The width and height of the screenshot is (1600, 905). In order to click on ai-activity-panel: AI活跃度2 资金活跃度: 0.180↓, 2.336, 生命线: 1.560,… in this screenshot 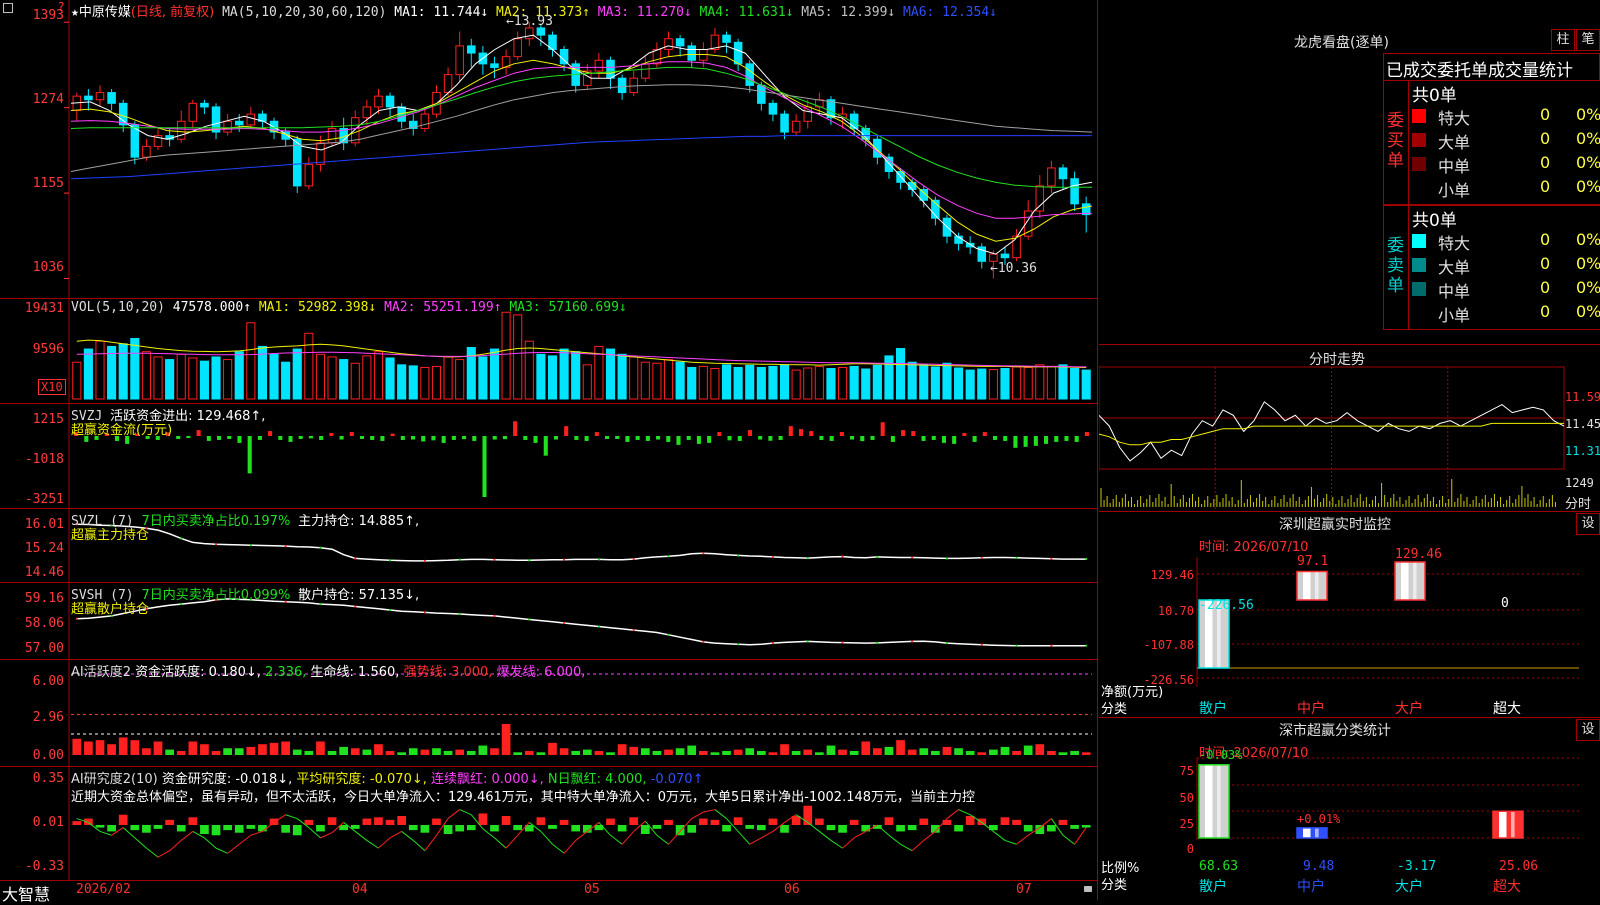, I will do `click(549, 713)`.